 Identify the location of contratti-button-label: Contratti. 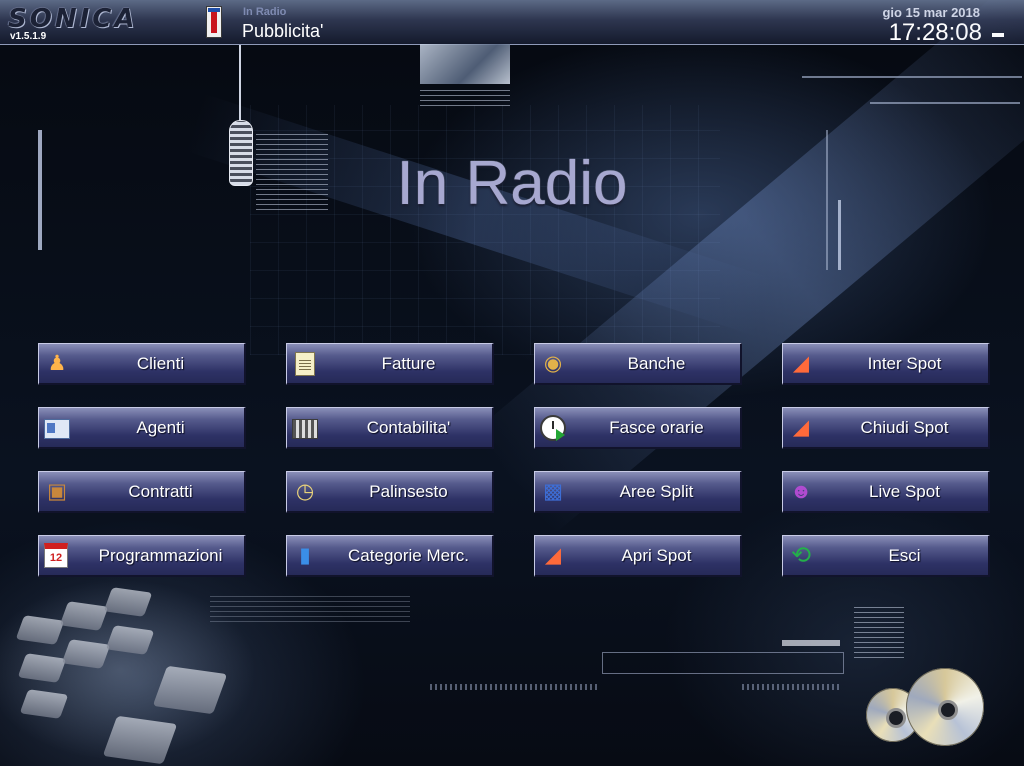
(160, 491).